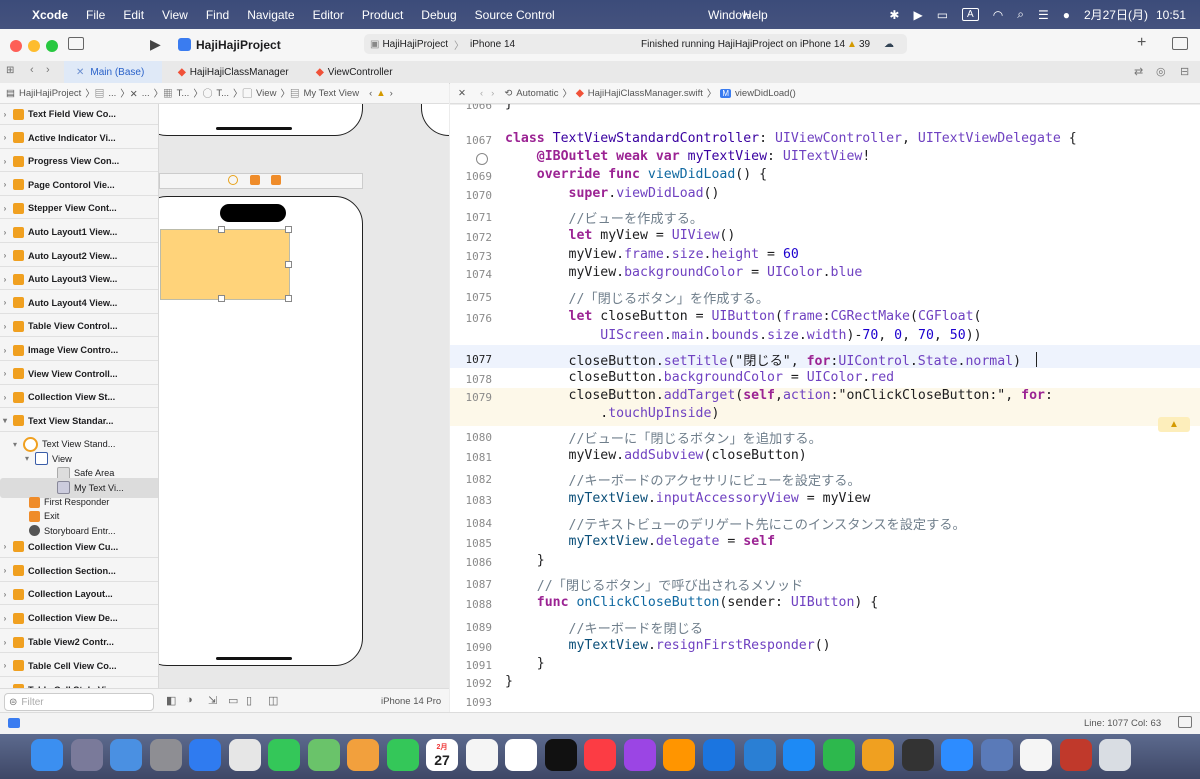 The width and height of the screenshot is (1200, 779). What do you see at coordinates (32, 70) in the screenshot?
I see `back-arrow-icon: ‹` at bounding box center [32, 70].